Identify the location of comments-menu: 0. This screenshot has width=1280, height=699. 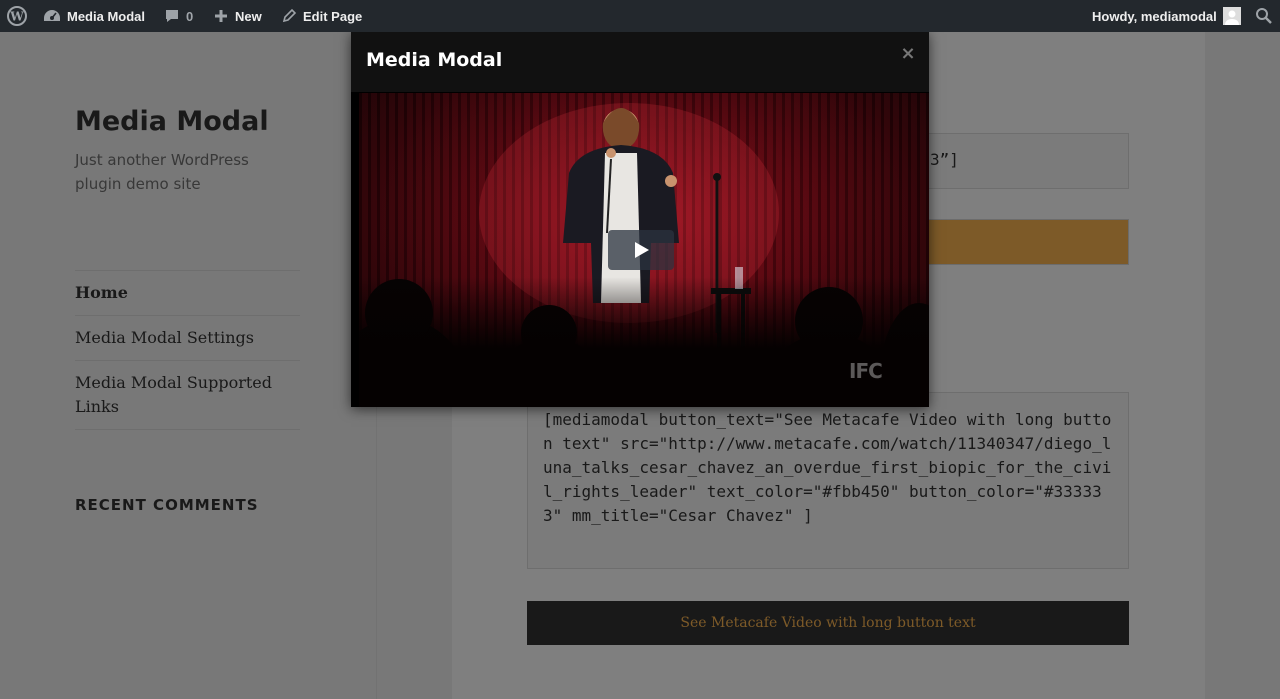
(178, 16).